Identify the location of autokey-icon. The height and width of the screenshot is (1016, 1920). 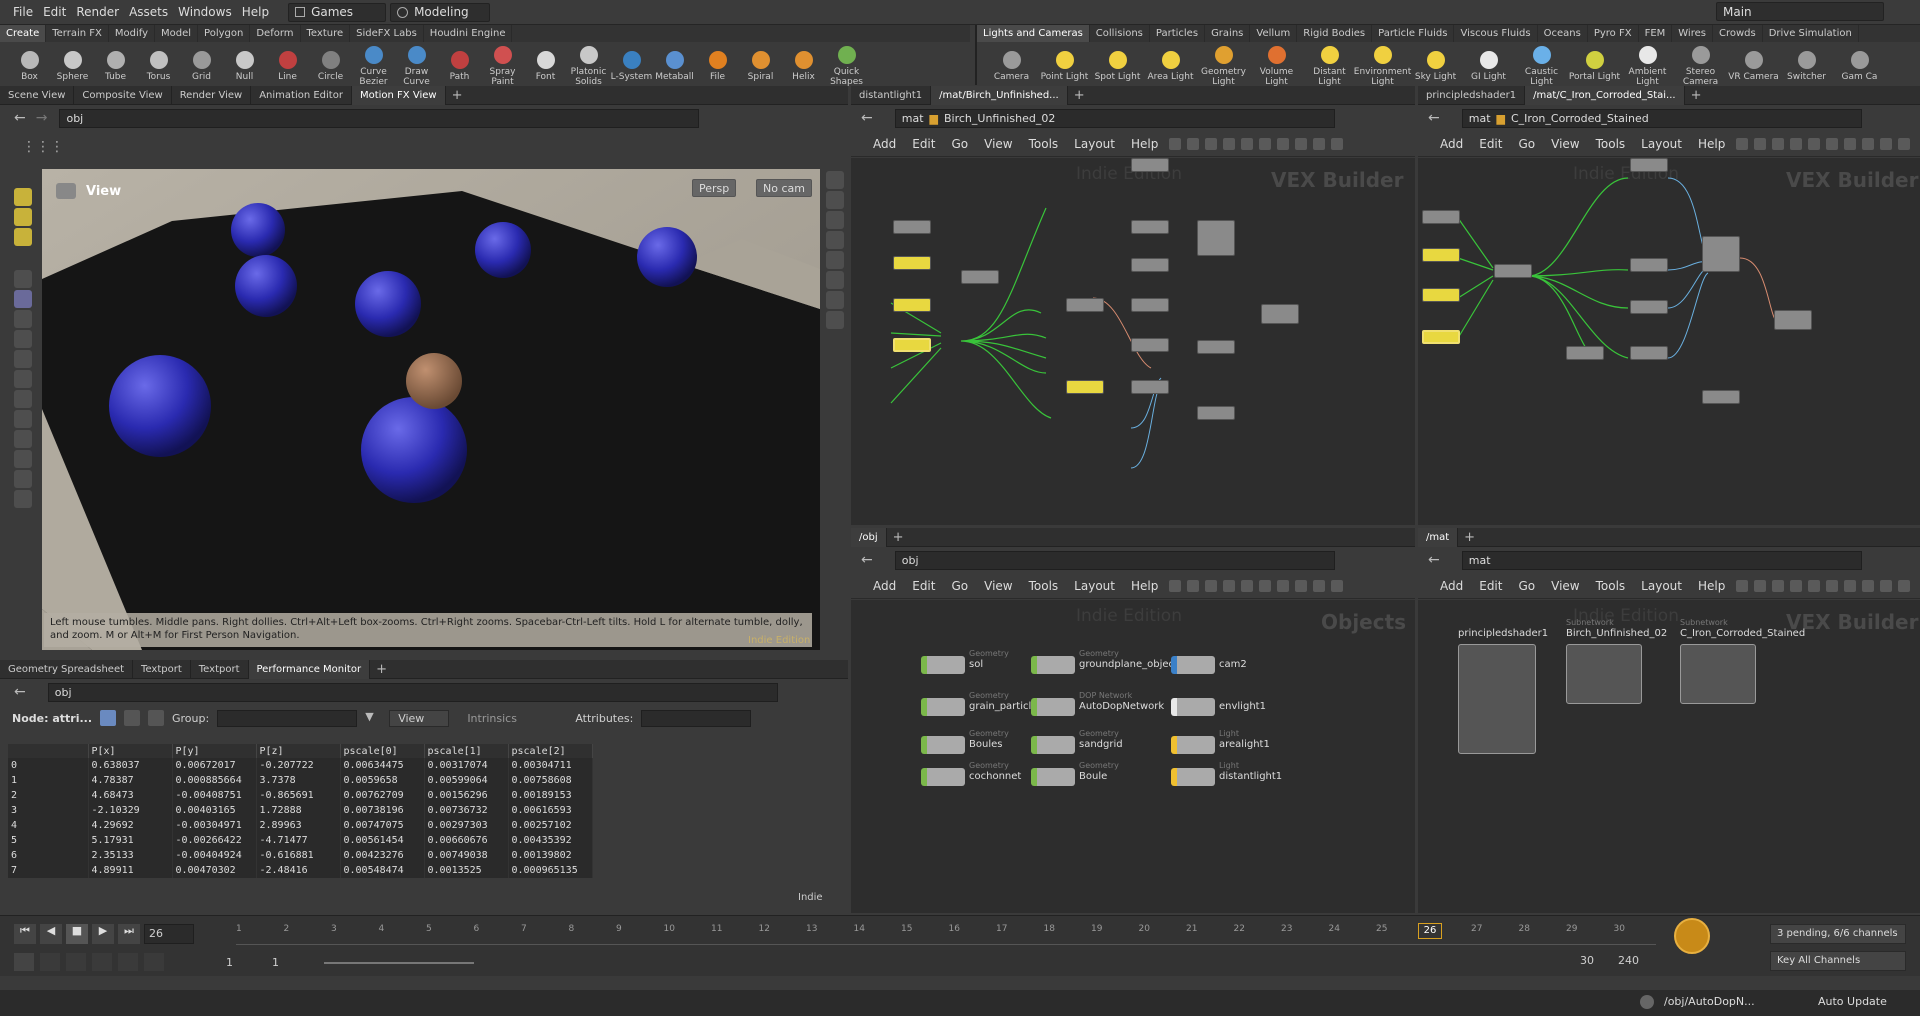
(1692, 936).